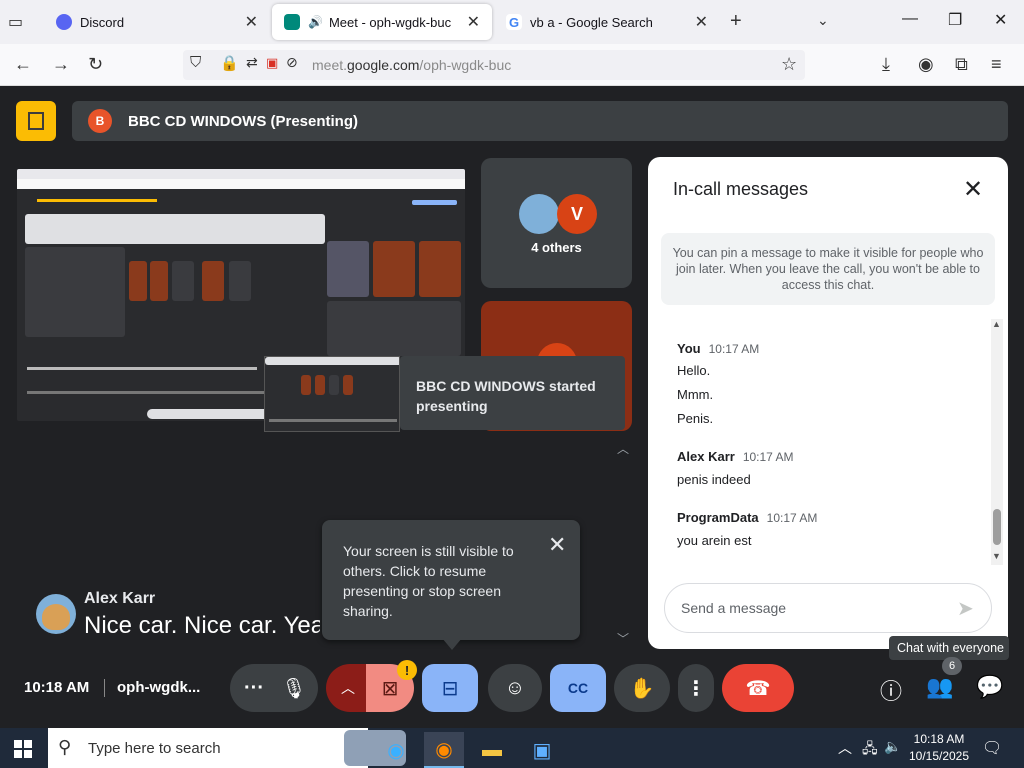 The width and height of the screenshot is (1024, 768). I want to click on bookmark-star-icon: ☆, so click(789, 64).